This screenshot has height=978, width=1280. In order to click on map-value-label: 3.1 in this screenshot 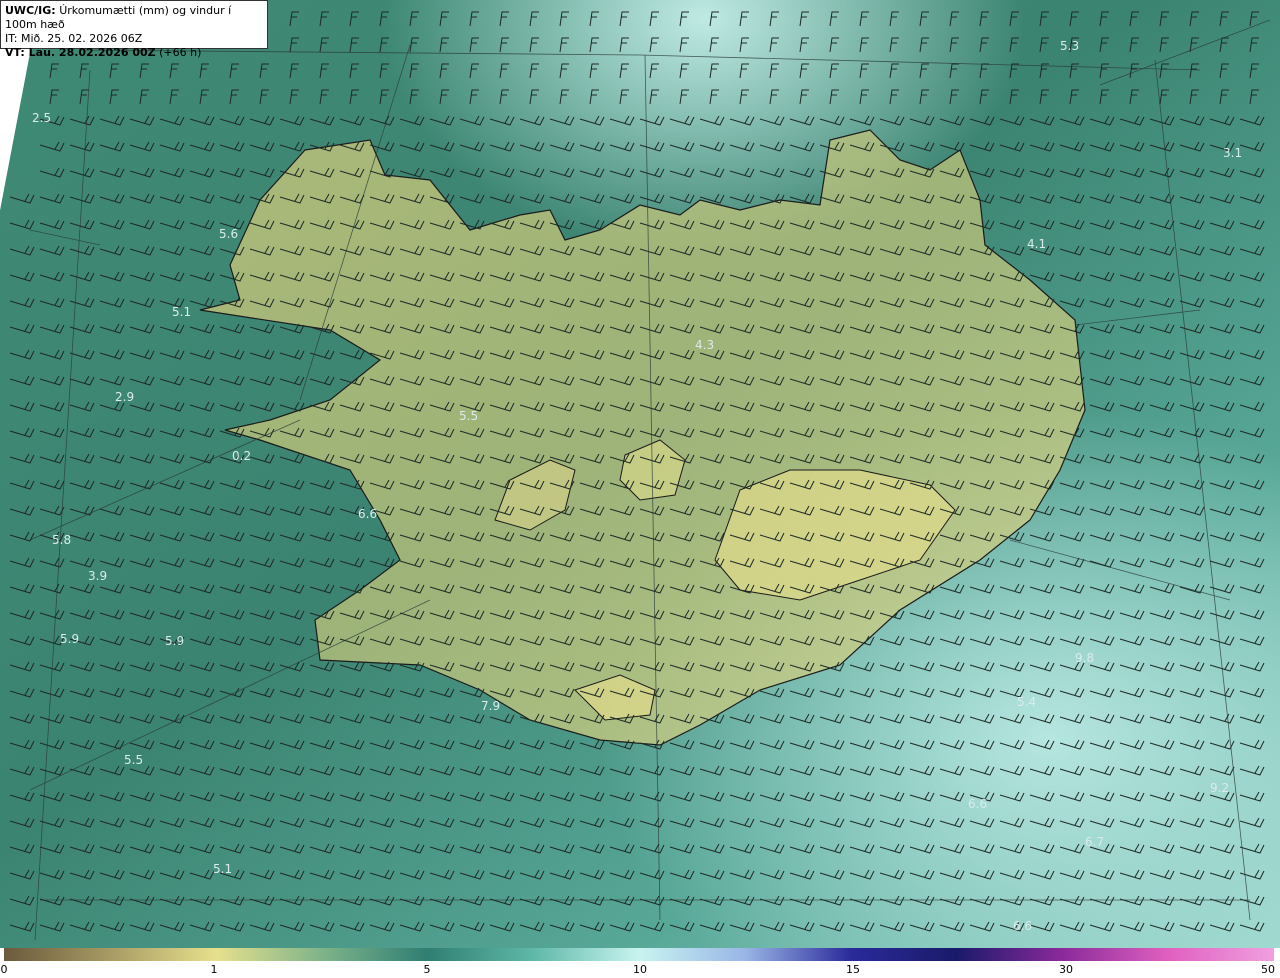, I will do `click(1232, 153)`.